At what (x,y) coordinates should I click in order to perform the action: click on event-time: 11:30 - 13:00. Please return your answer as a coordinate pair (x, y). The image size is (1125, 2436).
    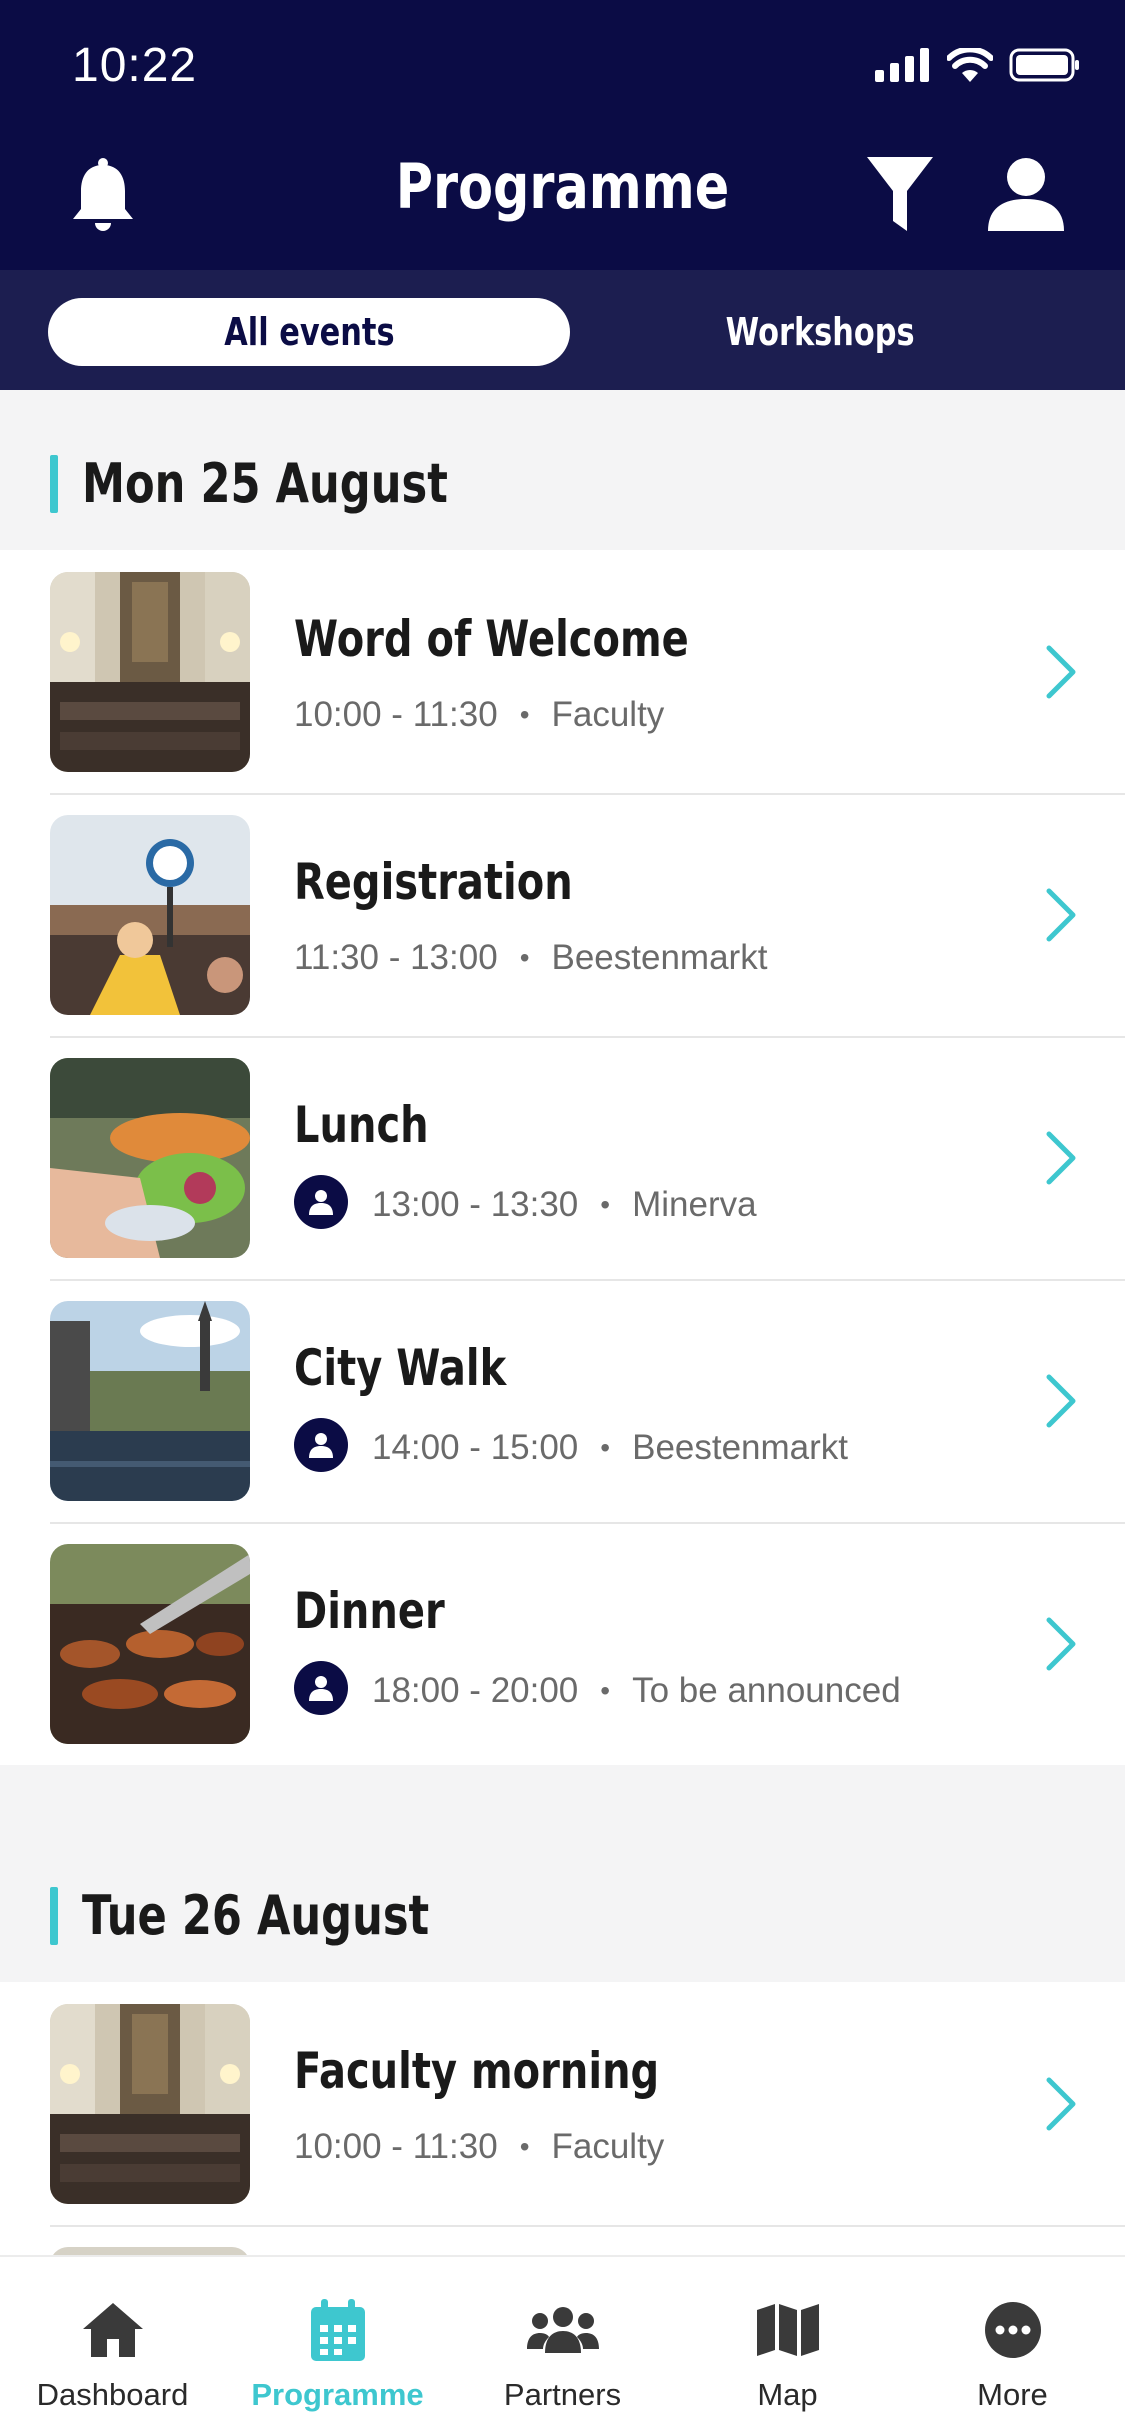
    Looking at the image, I should click on (396, 957).